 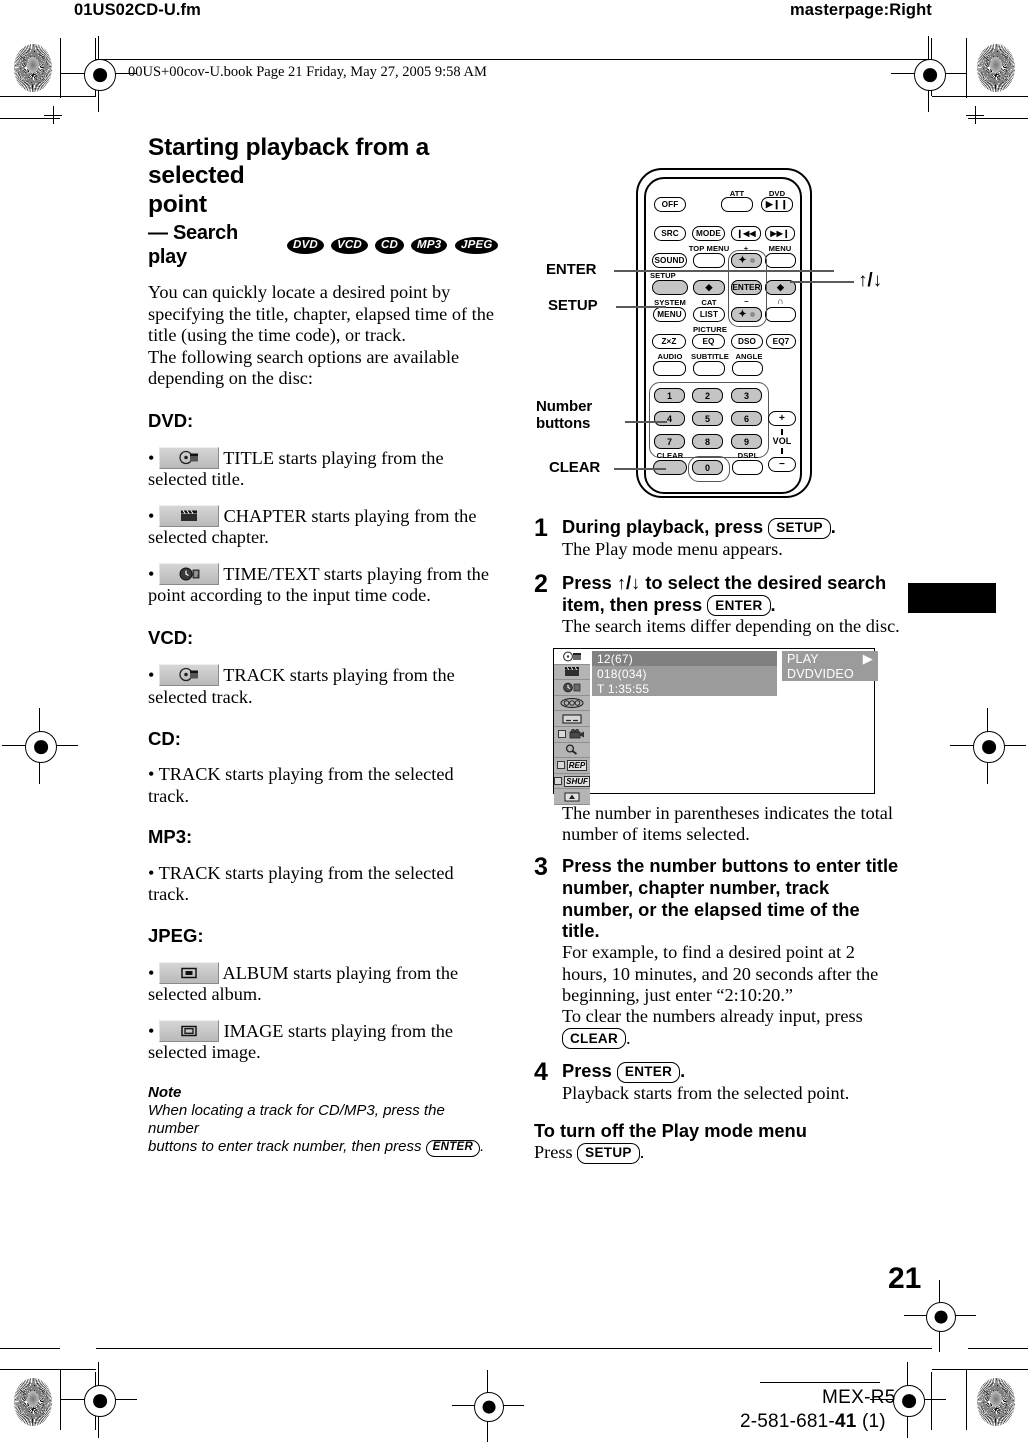 What do you see at coordinates (669, 441) in the screenshot?
I see `number-button-7: 7` at bounding box center [669, 441].